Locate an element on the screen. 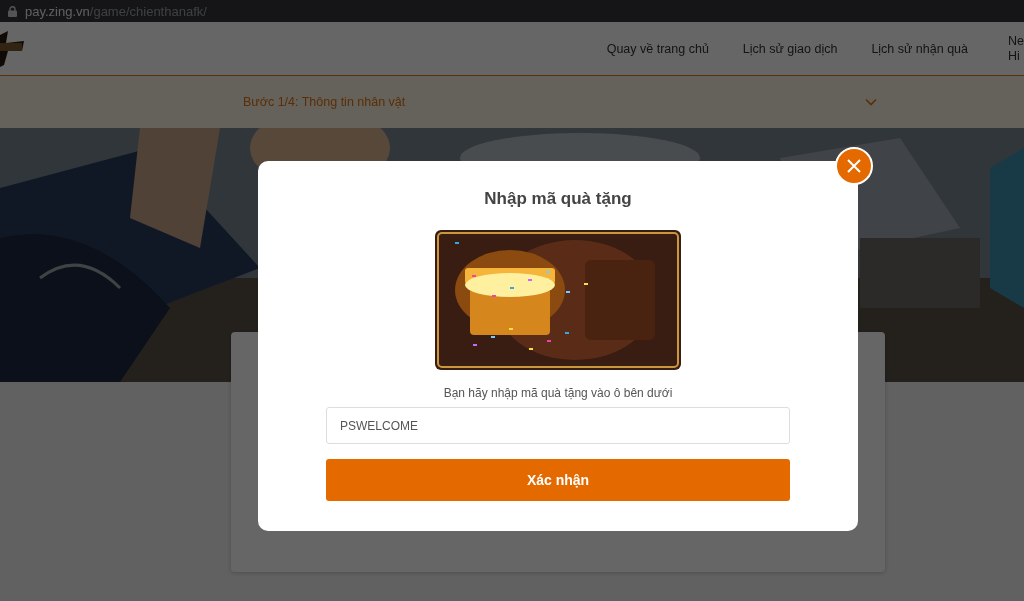 The height and width of the screenshot is (601, 1024). nav-link: Lịch sử giao dịch is located at coordinates (790, 48).